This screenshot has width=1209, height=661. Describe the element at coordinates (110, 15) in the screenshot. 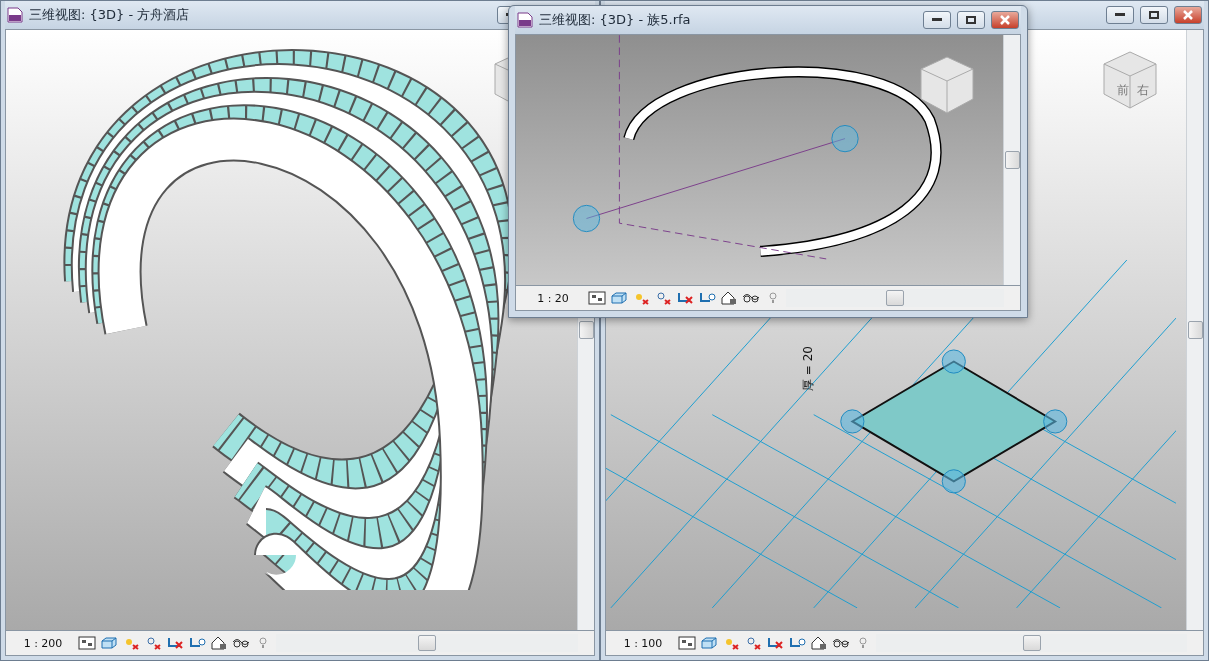

I see `window-title: 三维视图: {3D} - 方舟酒店` at that location.